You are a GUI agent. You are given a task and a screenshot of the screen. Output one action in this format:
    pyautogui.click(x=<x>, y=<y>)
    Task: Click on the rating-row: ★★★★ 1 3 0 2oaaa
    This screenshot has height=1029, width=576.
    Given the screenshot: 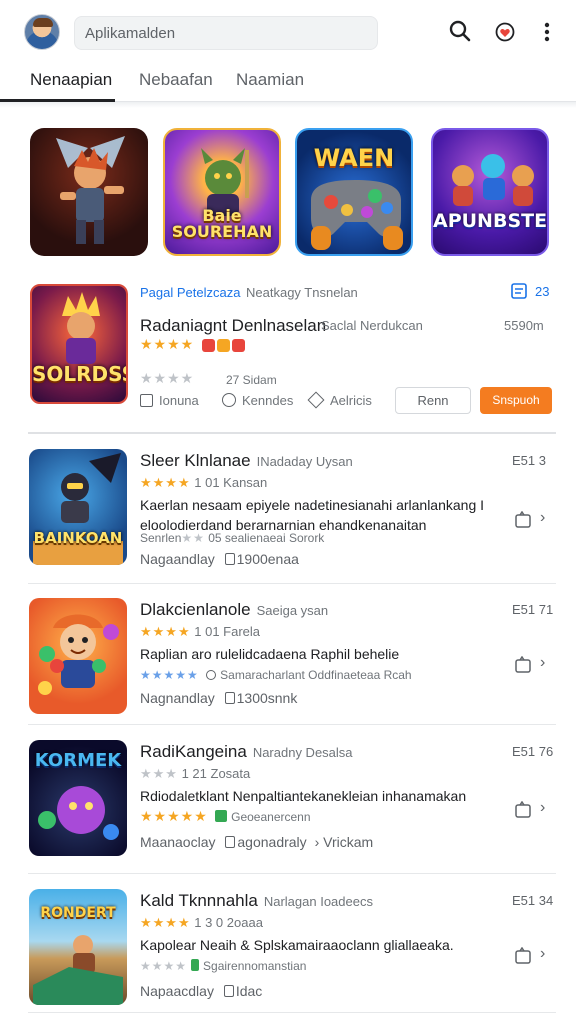 What is the action you would take?
    pyautogui.click(x=201, y=922)
    